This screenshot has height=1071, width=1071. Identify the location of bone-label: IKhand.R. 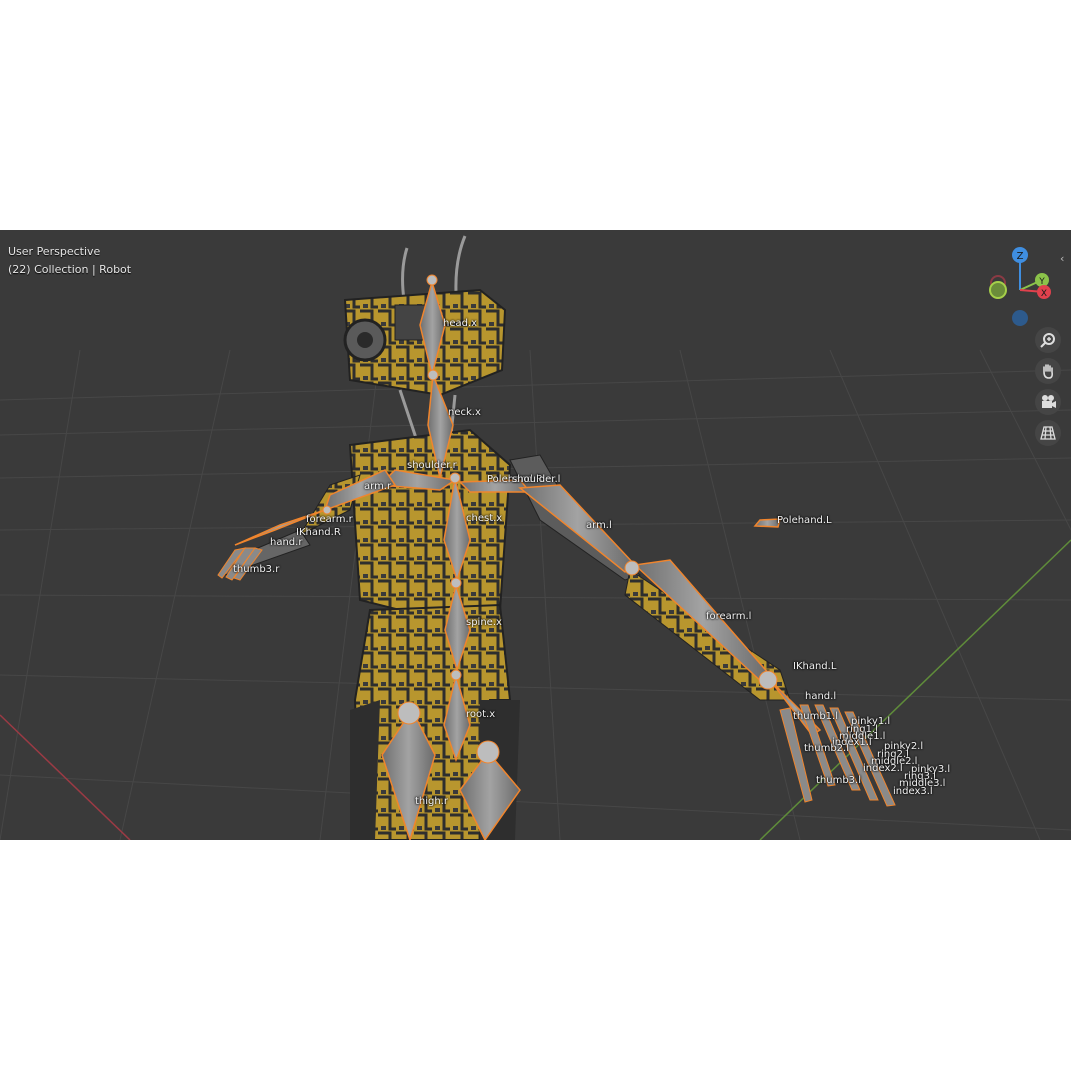
(318, 532).